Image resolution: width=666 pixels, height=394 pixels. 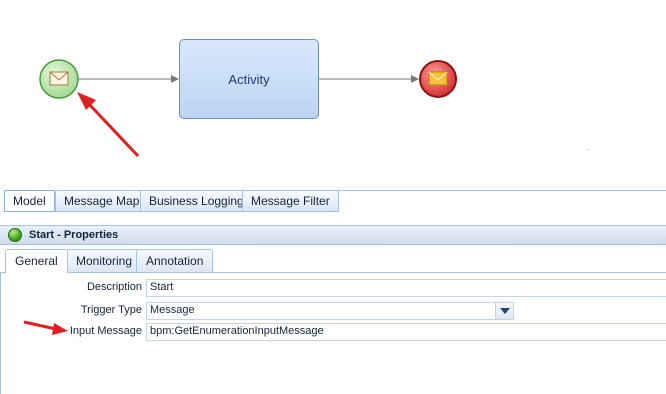 I want to click on tab-message-map-label: Message Map, so click(x=102, y=201).